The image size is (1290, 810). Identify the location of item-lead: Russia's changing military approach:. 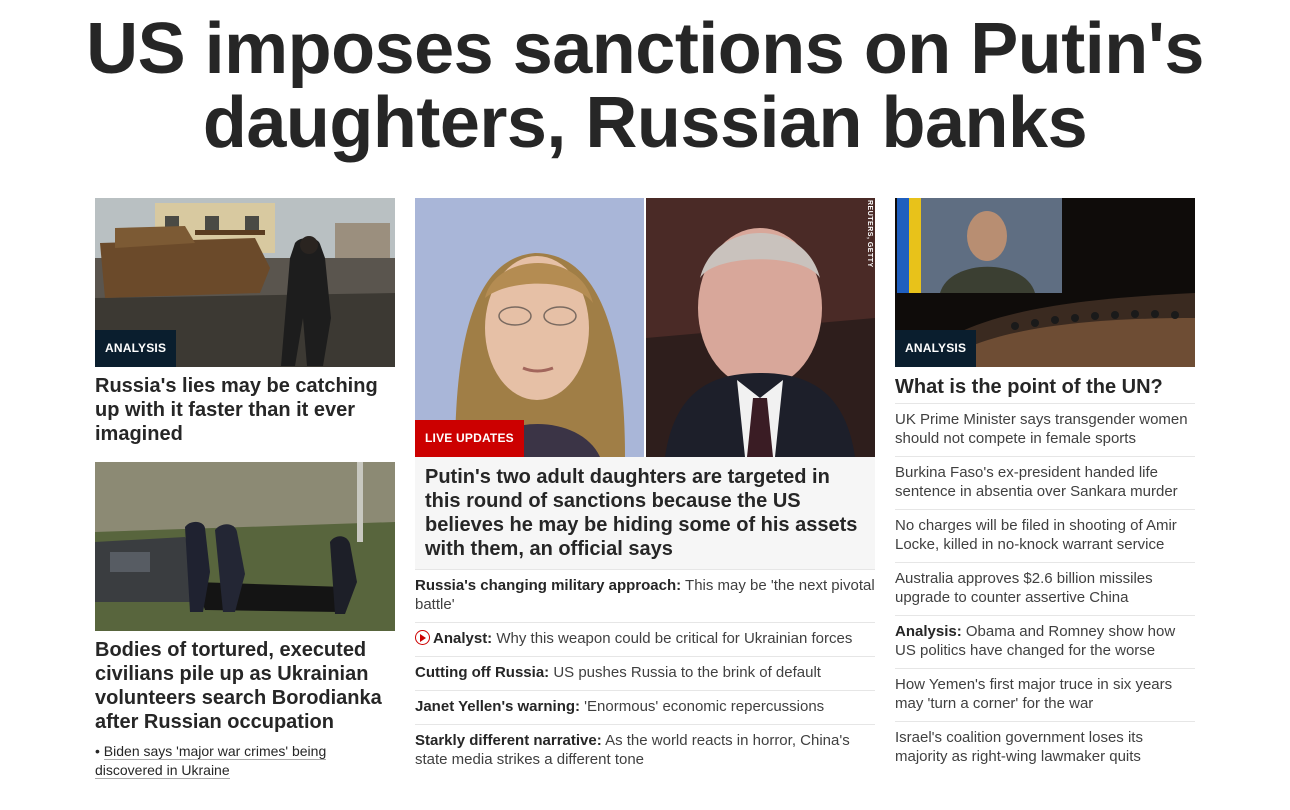
(548, 585).